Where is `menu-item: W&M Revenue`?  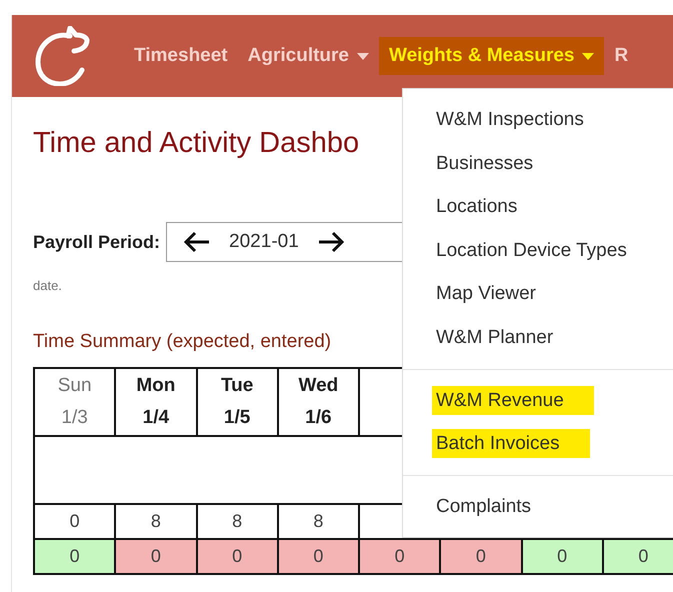
menu-item: W&M Revenue is located at coordinates (538, 400).